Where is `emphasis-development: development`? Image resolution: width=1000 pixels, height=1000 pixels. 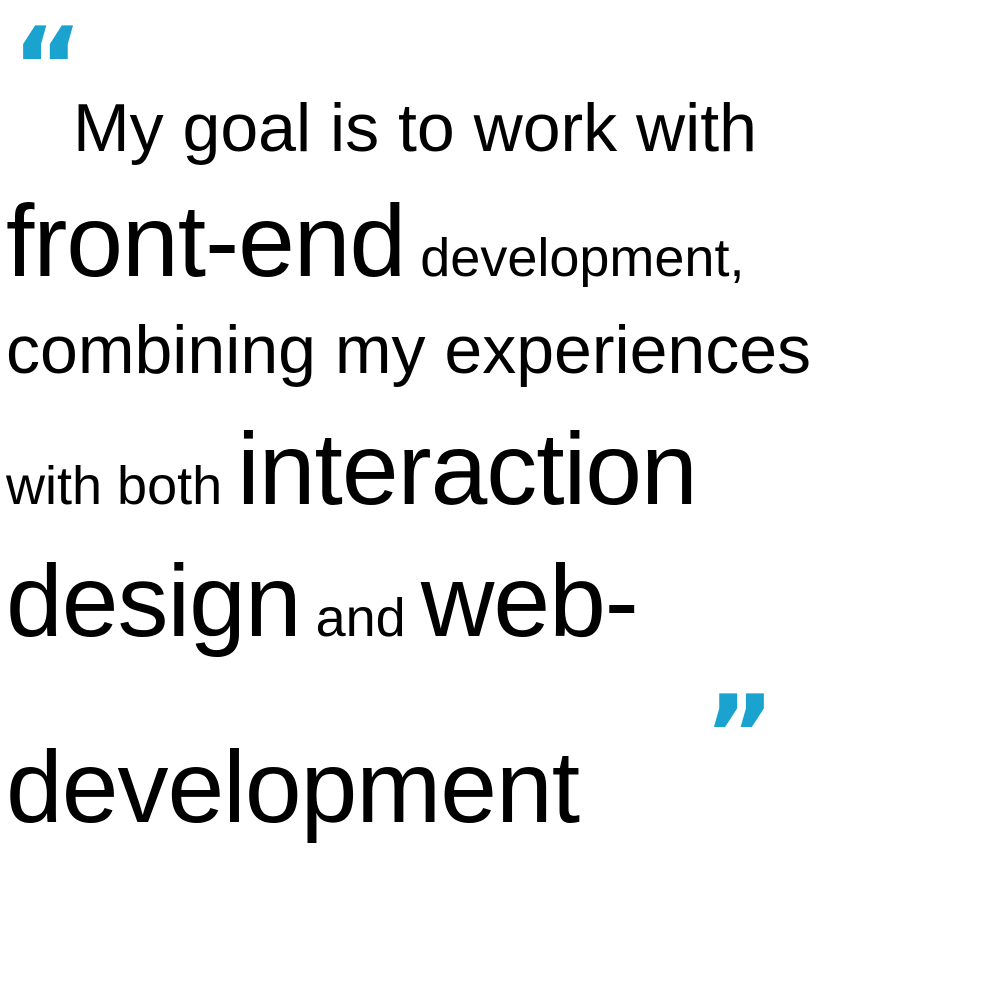 emphasis-development: development is located at coordinates (293, 787).